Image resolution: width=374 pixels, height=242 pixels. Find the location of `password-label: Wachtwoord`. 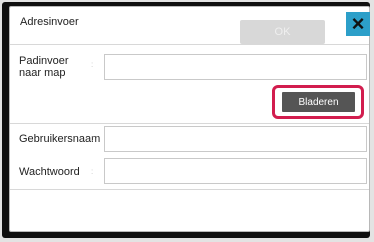

password-label: Wachtwoord is located at coordinates (49, 172).